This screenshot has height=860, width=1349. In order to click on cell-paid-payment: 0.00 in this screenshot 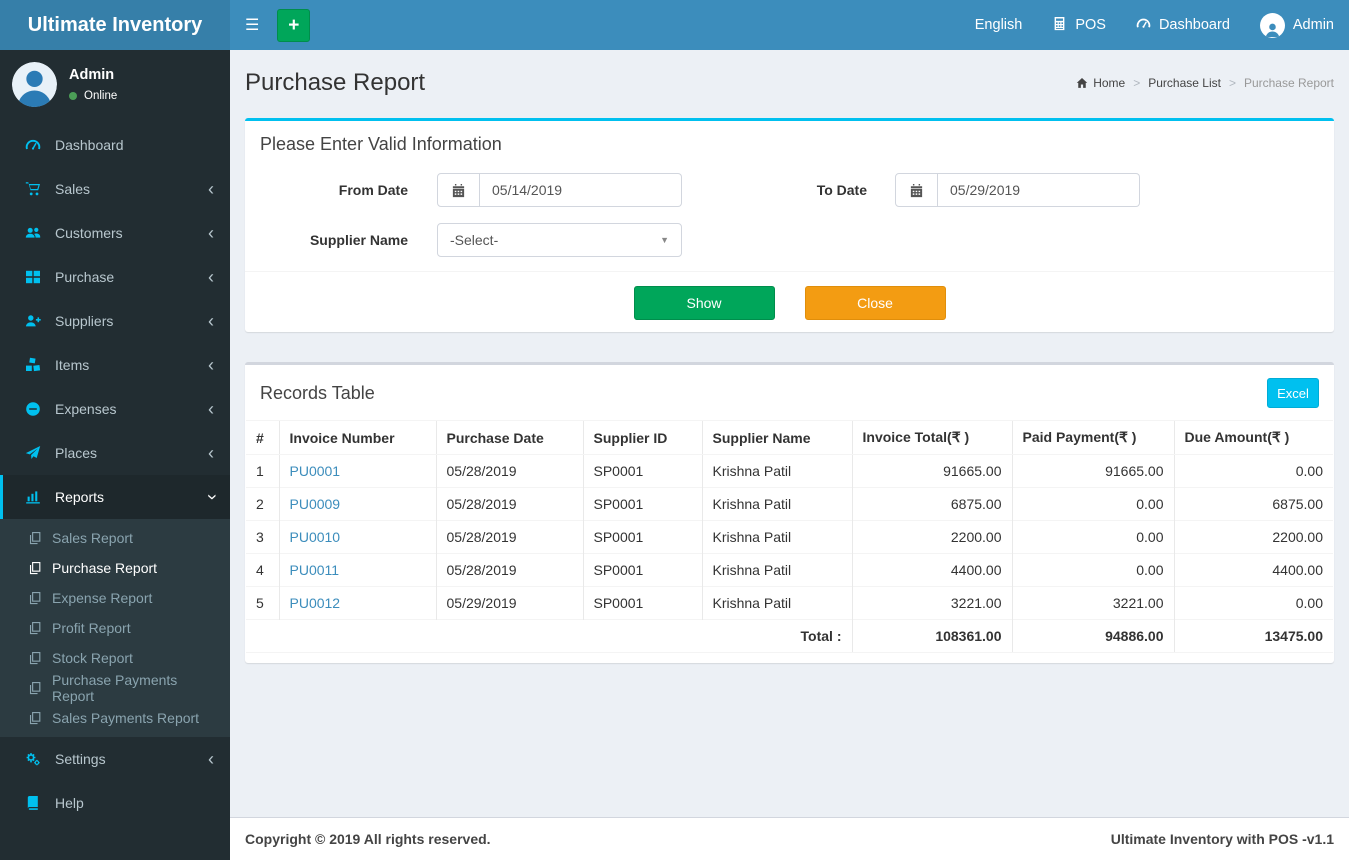, I will do `click(1092, 504)`.